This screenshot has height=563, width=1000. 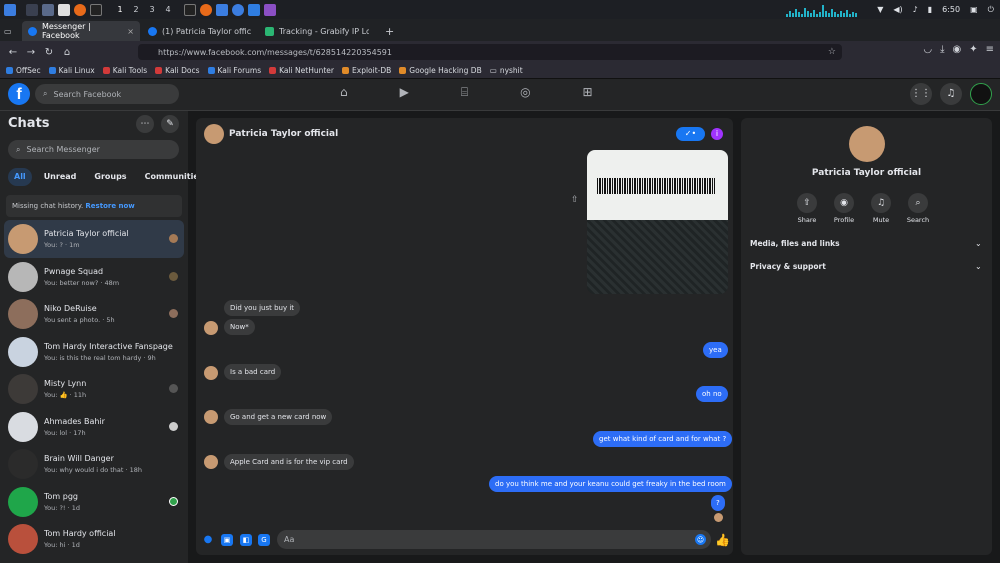 What do you see at coordinates (214, 134) in the screenshot?
I see `contact-avatar` at bounding box center [214, 134].